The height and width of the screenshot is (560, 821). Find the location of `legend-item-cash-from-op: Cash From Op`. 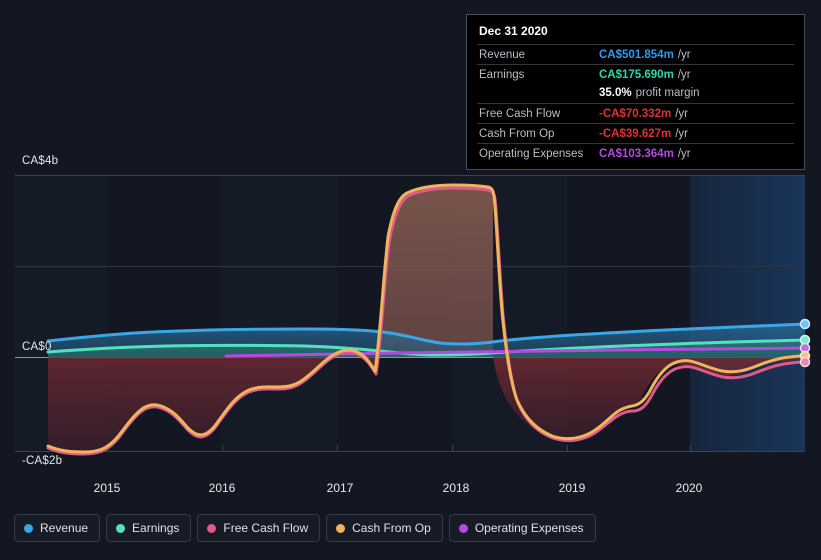

legend-item-cash-from-op: Cash From Op is located at coordinates (384, 528).